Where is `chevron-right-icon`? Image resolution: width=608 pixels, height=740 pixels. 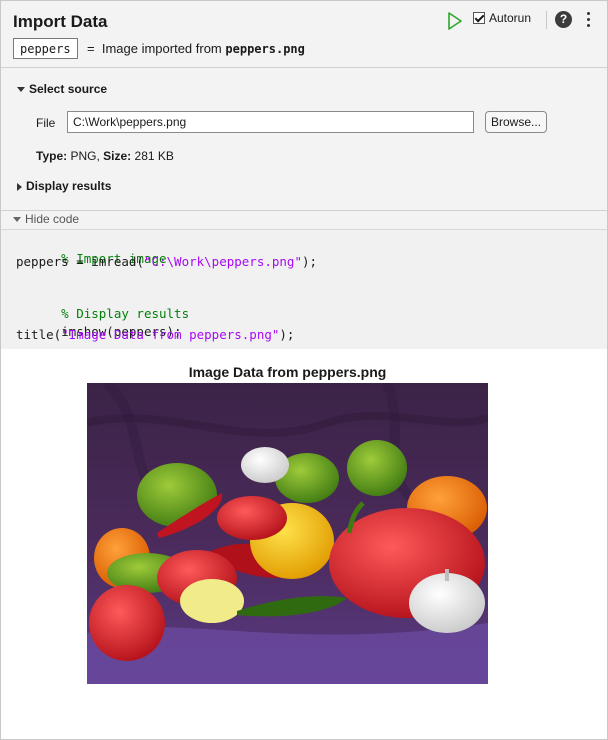
chevron-right-icon is located at coordinates (19, 186).